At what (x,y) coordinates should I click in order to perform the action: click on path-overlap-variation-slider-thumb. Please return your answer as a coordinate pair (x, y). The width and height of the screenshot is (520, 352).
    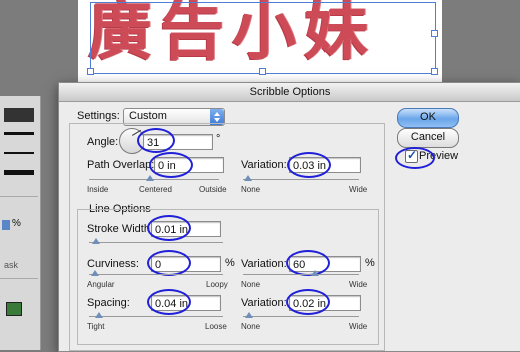
    Looking at the image, I should click on (248, 178).